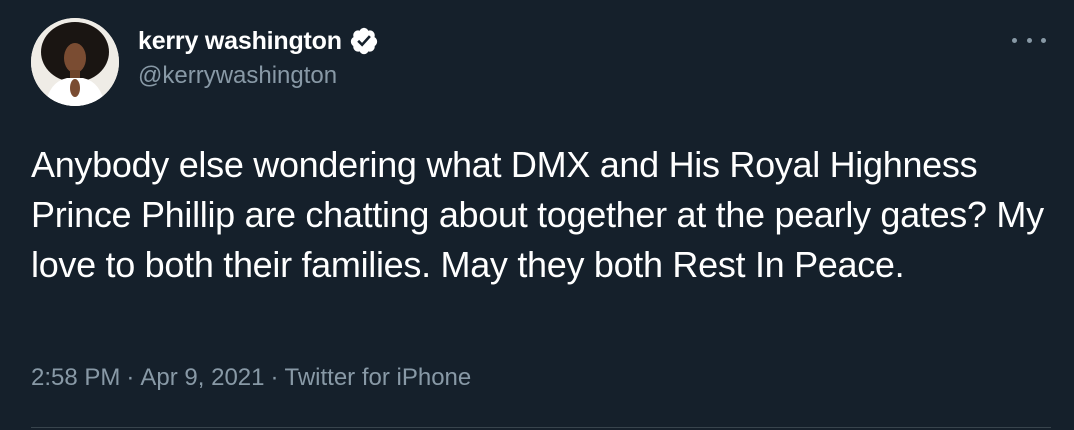 The image size is (1074, 430). What do you see at coordinates (75, 377) in the screenshot?
I see `tweet-time: 2:58 PM` at bounding box center [75, 377].